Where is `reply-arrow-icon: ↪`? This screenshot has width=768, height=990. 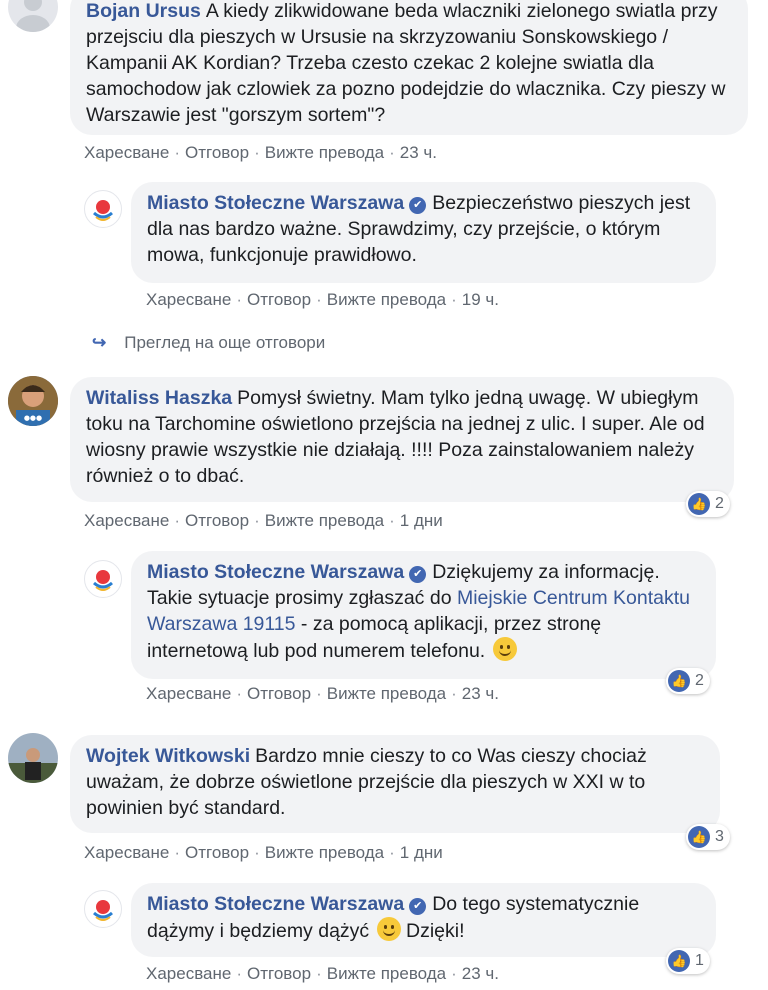 reply-arrow-icon: ↪ is located at coordinates (99, 342).